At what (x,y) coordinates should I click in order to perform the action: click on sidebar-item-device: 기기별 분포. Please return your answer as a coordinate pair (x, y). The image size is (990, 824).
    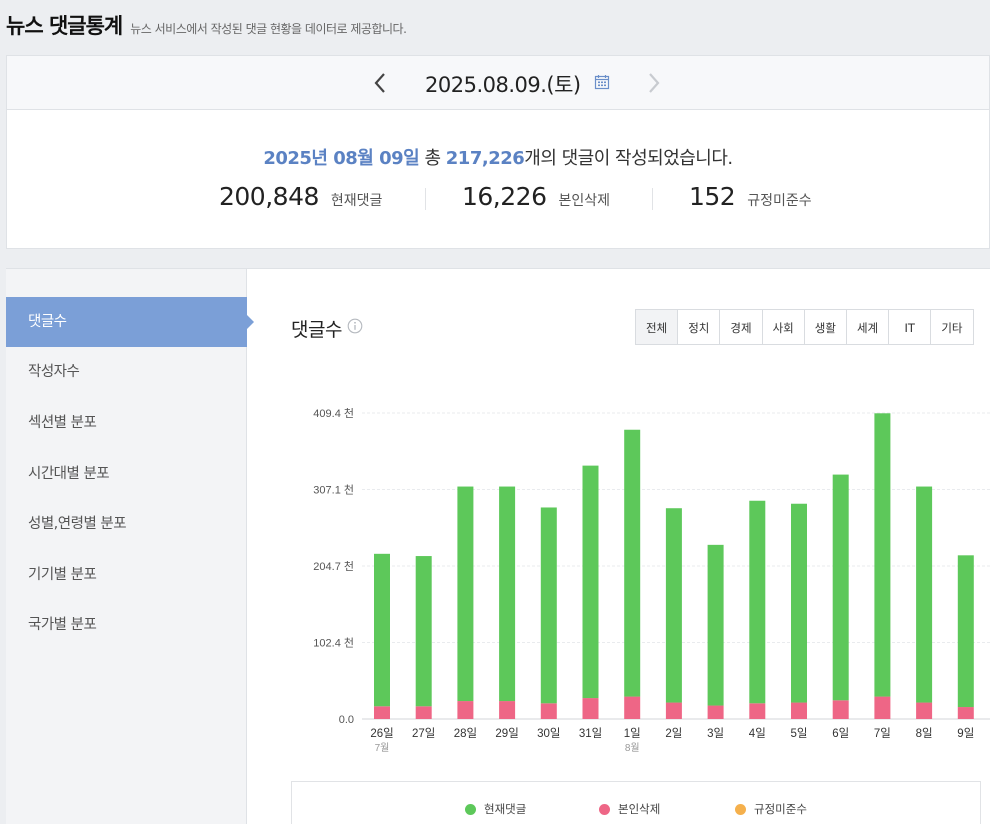
    Looking at the image, I should click on (126, 575).